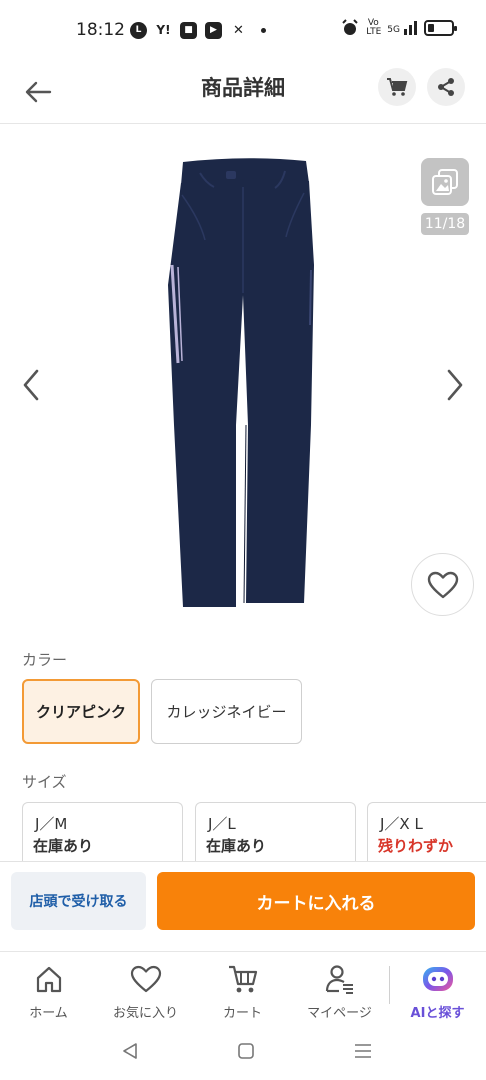 Image resolution: width=486 pixels, height=1080 pixels. Describe the element at coordinates (242, 1013) in the screenshot. I see `tab-label: カート` at that location.